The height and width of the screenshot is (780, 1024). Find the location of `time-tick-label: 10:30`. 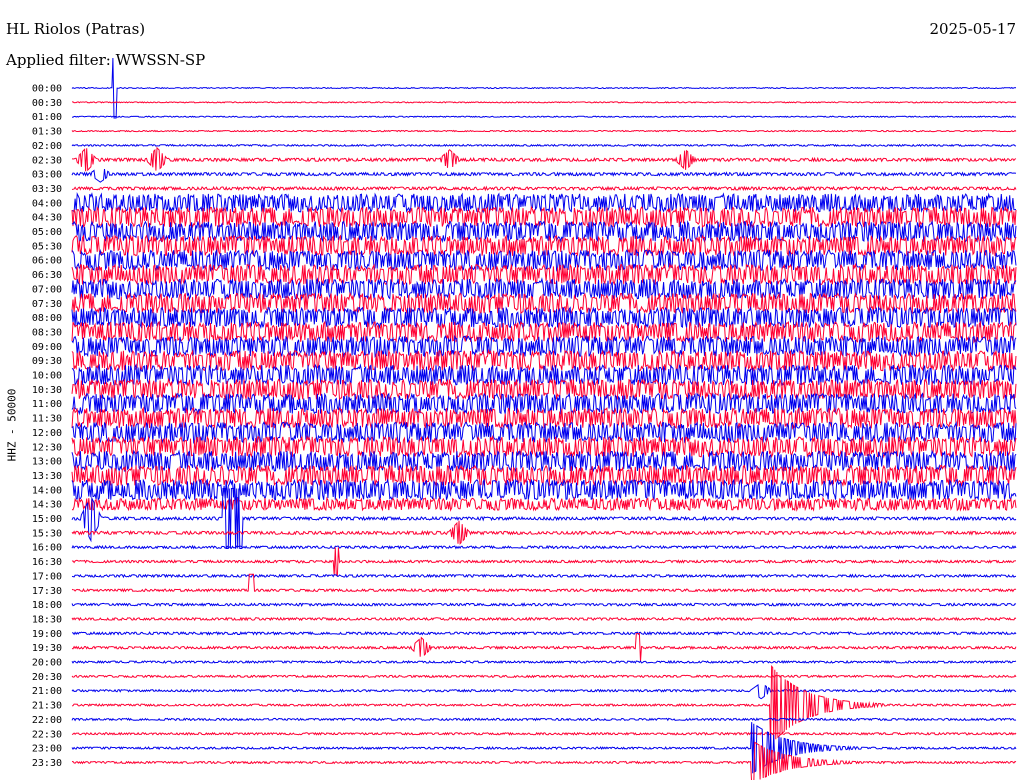

time-tick-label: 10:30 is located at coordinates (47, 390).